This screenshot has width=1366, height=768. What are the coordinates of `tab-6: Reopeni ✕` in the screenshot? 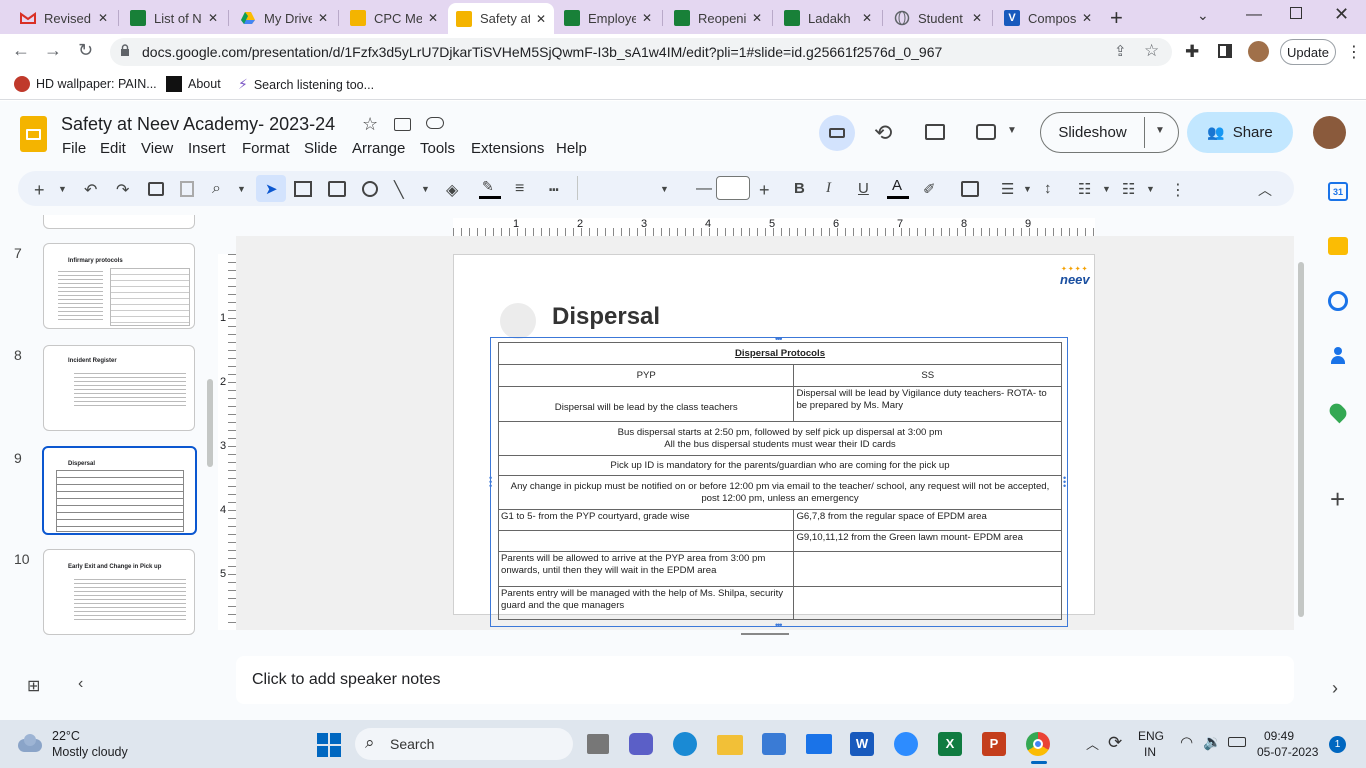 It's located at (718, 18).